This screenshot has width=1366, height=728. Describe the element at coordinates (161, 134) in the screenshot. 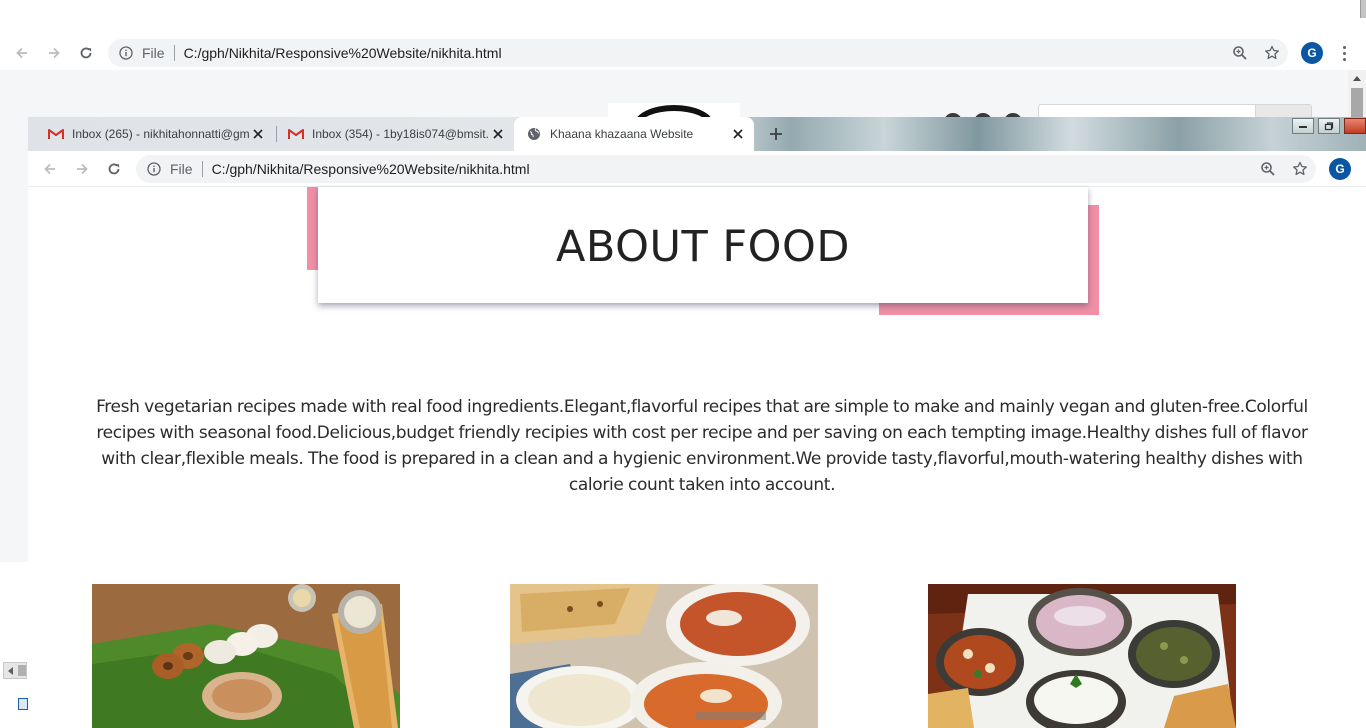

I see `tab-title: Inbox (265) - nikhitahonnatti@gm` at that location.